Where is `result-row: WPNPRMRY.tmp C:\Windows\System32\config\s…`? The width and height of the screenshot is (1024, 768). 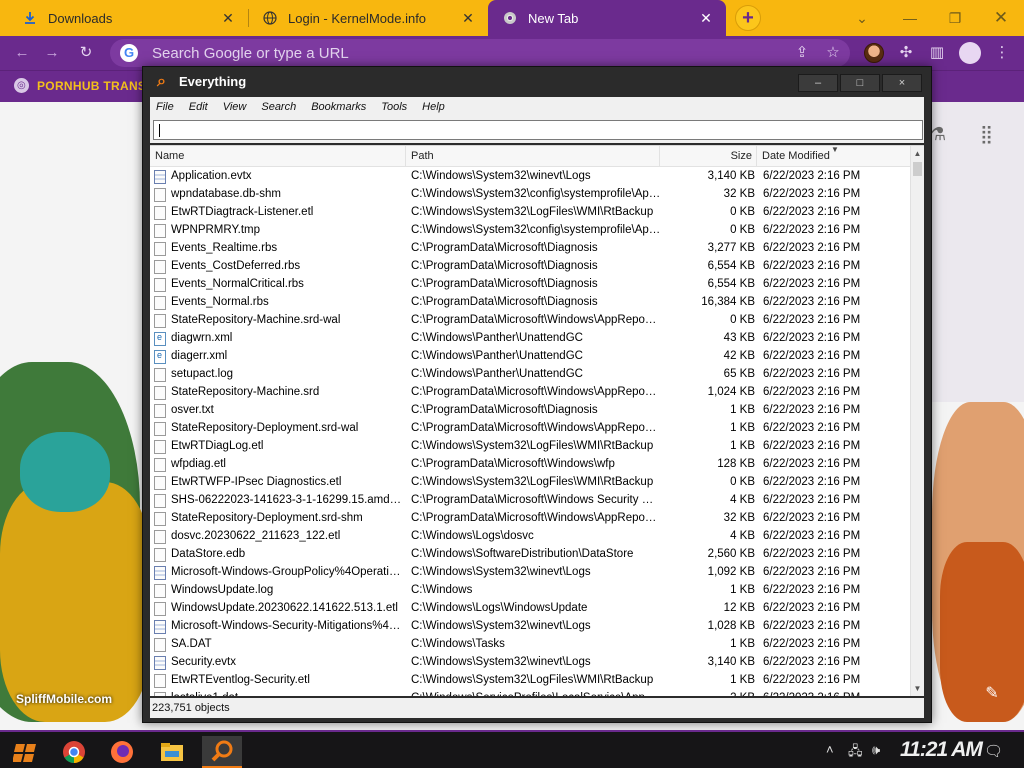 result-row: WPNPRMRY.tmp C:\Windows\System32\config\s… is located at coordinates (530, 231).